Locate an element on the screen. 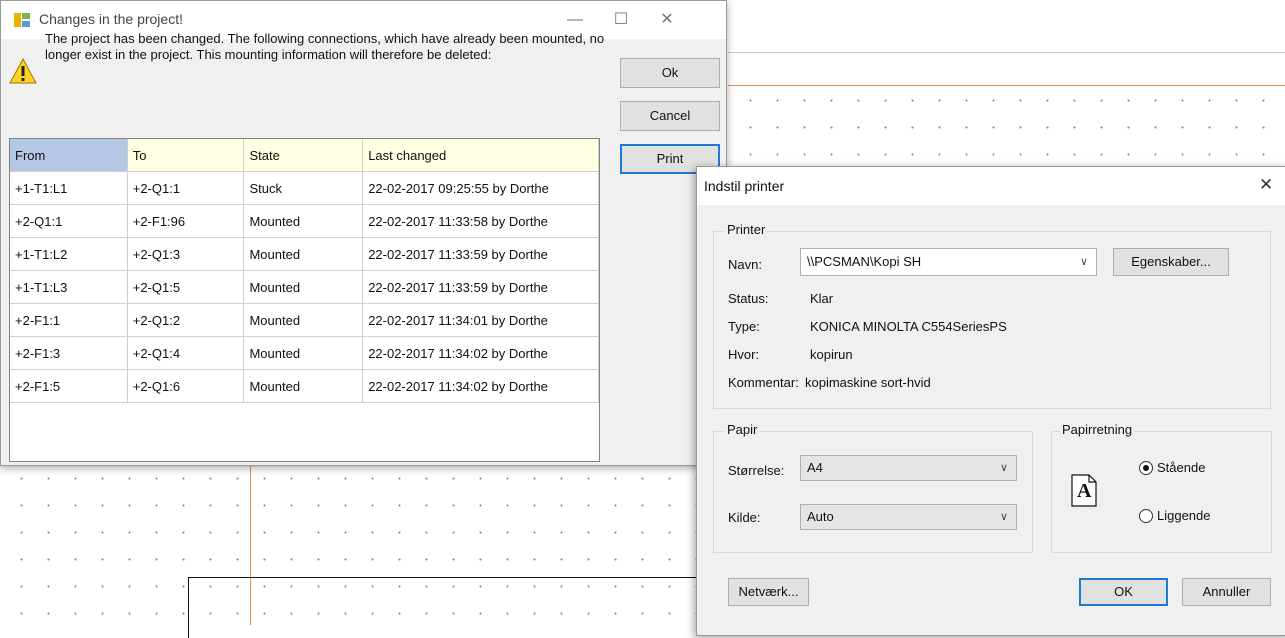 The width and height of the screenshot is (1285, 638). printer-dialog-titlebar: Indstil printer ✕ is located at coordinates (991, 186).